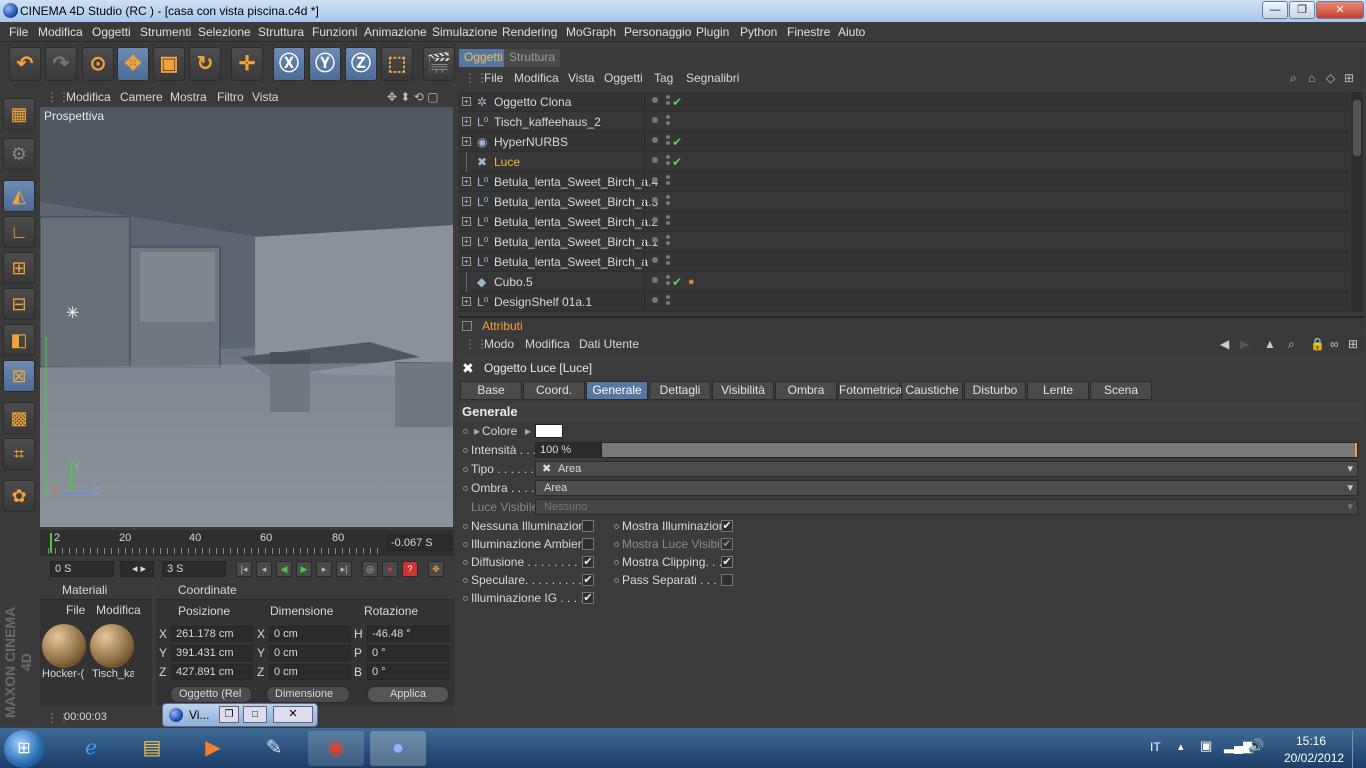 The image size is (1366, 768). What do you see at coordinates (398, 748) in the screenshot?
I see `cinema4d-taskbar-icon: ●` at bounding box center [398, 748].